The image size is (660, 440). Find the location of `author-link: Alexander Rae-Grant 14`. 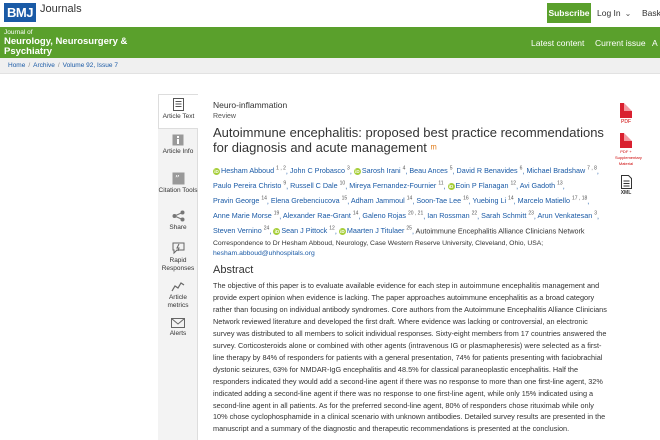

author-link: Alexander Rae-Grant 14 is located at coordinates (320, 215).